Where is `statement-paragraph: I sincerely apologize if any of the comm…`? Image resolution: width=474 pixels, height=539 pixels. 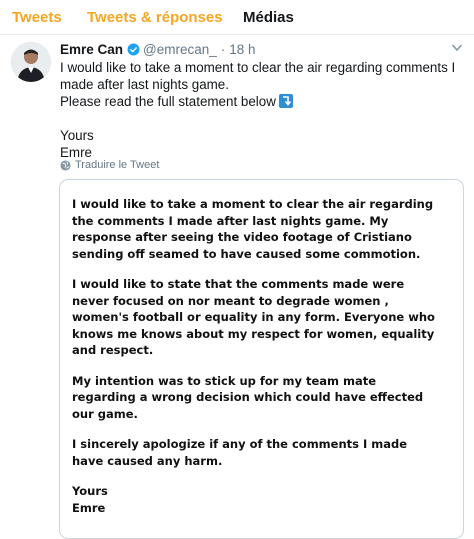 statement-paragraph: I sincerely apologize if any of the comm… is located at coordinates (240, 452).